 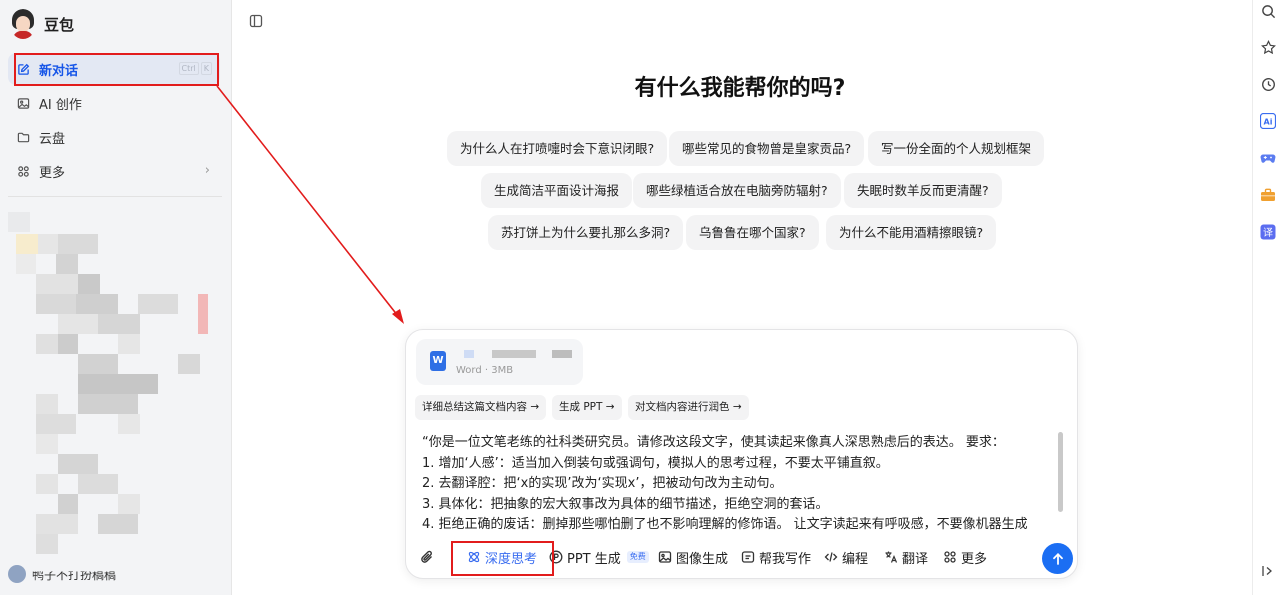 I want to click on free-badge: 免费, so click(x=637, y=557).